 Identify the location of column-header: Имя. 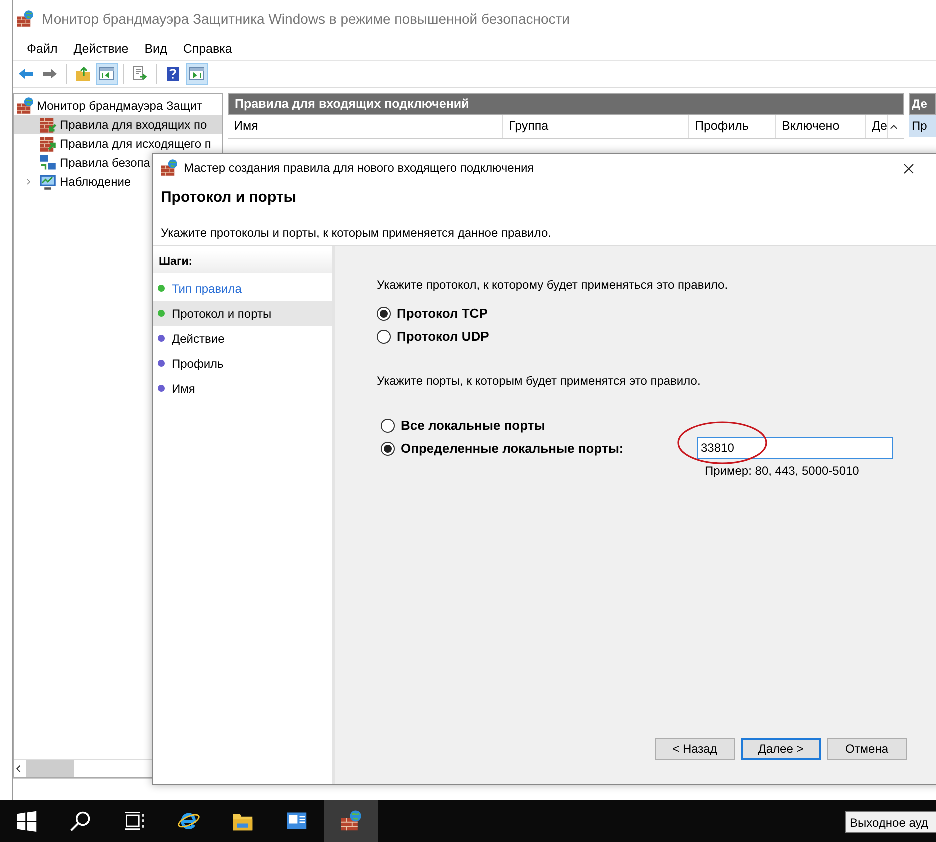
(365, 126).